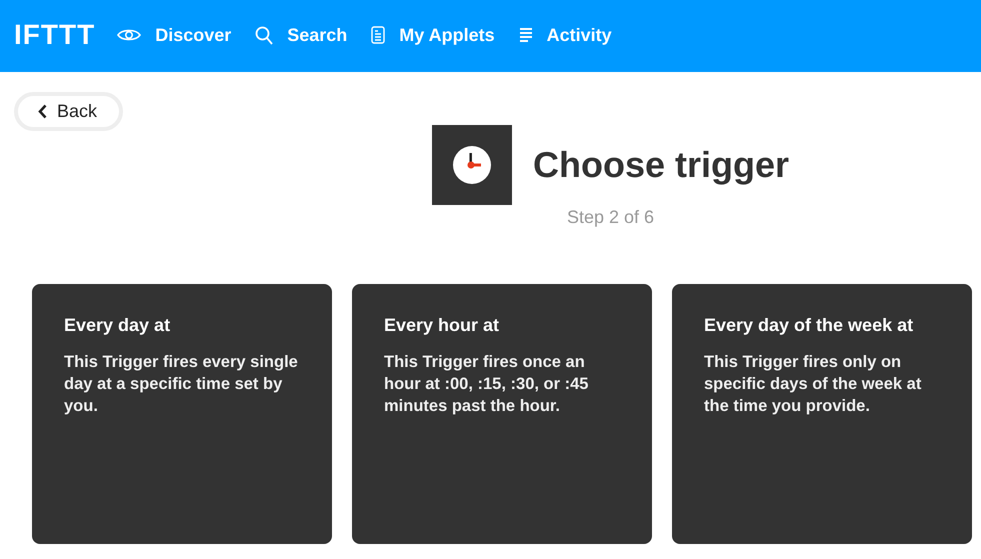 The height and width of the screenshot is (559, 981). I want to click on step-indicator: Step 2 of 6, so click(611, 217).